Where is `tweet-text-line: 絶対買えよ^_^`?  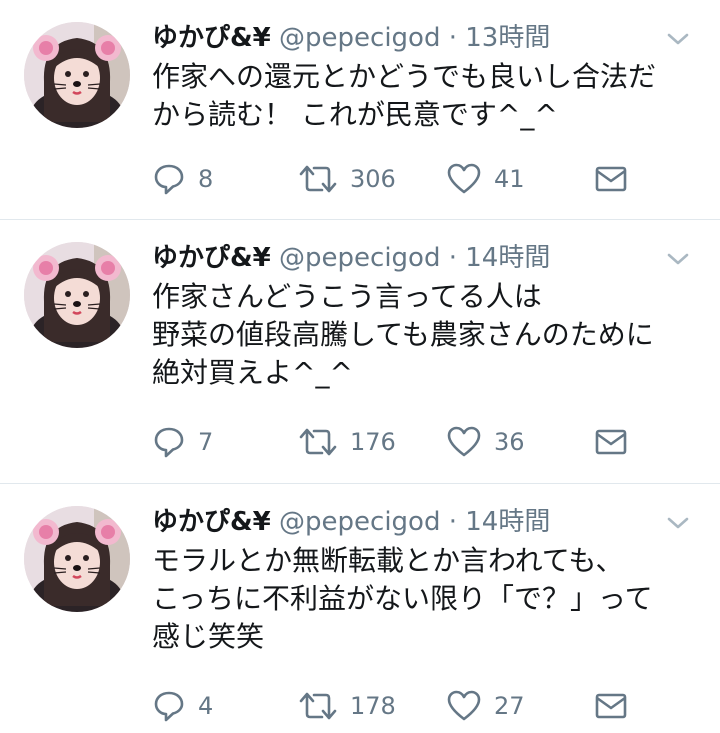 tweet-text-line: 絶対買えよ^_^ is located at coordinates (252, 372).